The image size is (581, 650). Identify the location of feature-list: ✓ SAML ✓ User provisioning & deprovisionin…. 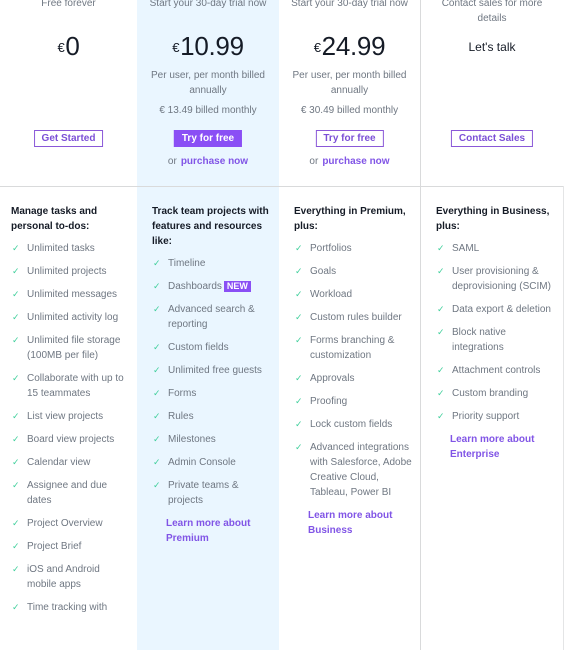
(495, 332).